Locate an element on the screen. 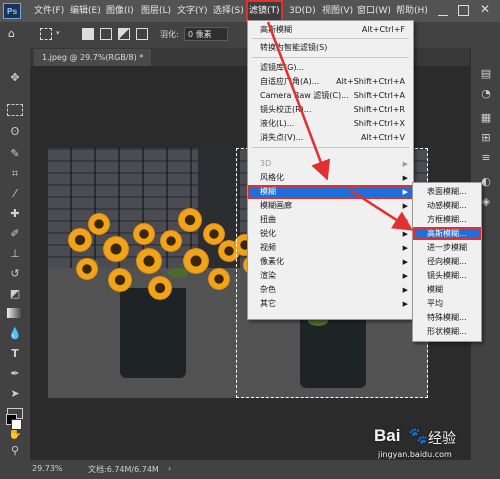 The height and width of the screenshot is (479, 500). watermark-url: jingyan.baidu.com is located at coordinates (415, 454).